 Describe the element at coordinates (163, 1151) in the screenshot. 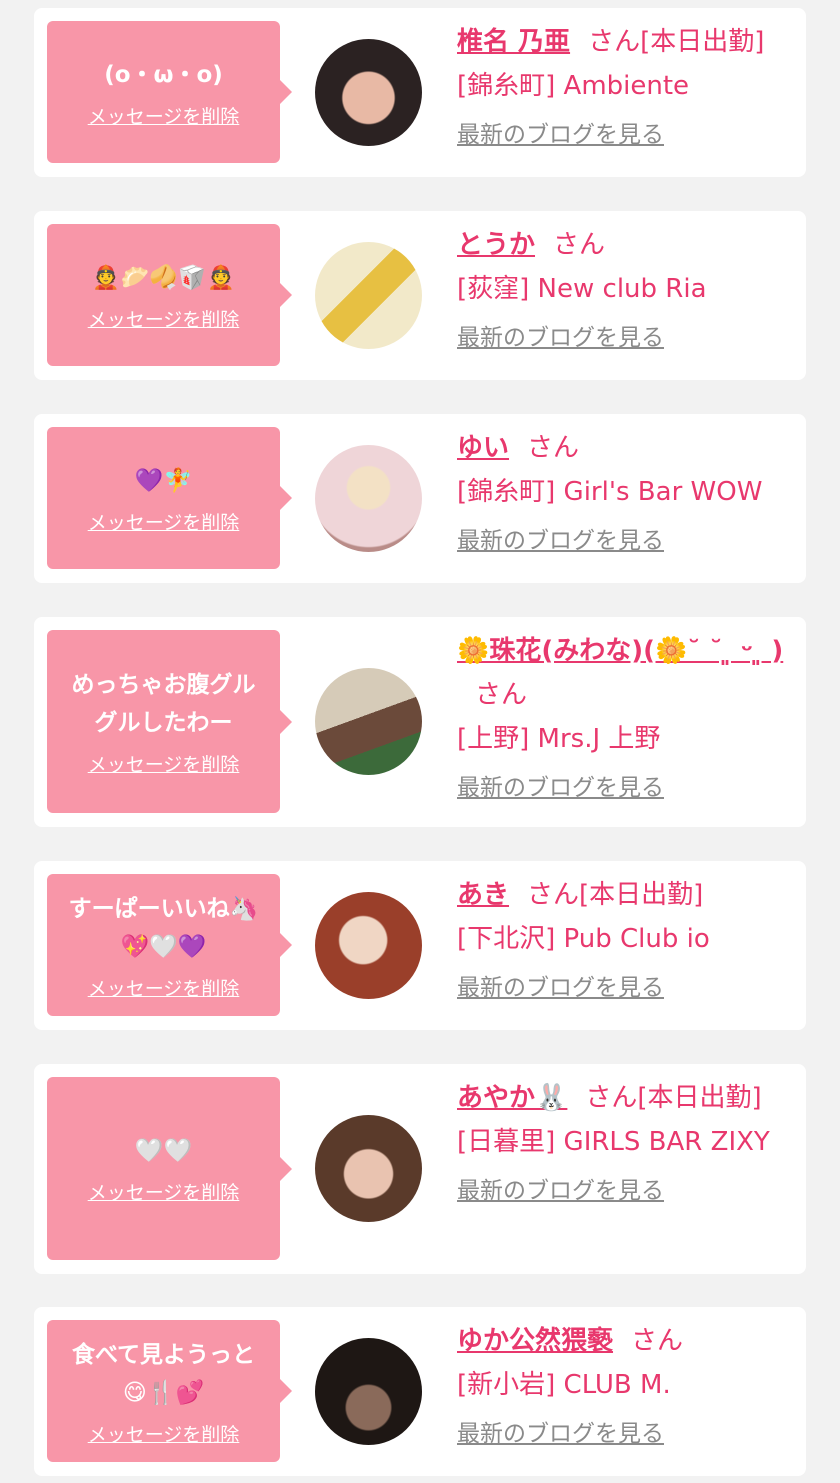

I see `bubble-message: 🤍🤍` at that location.